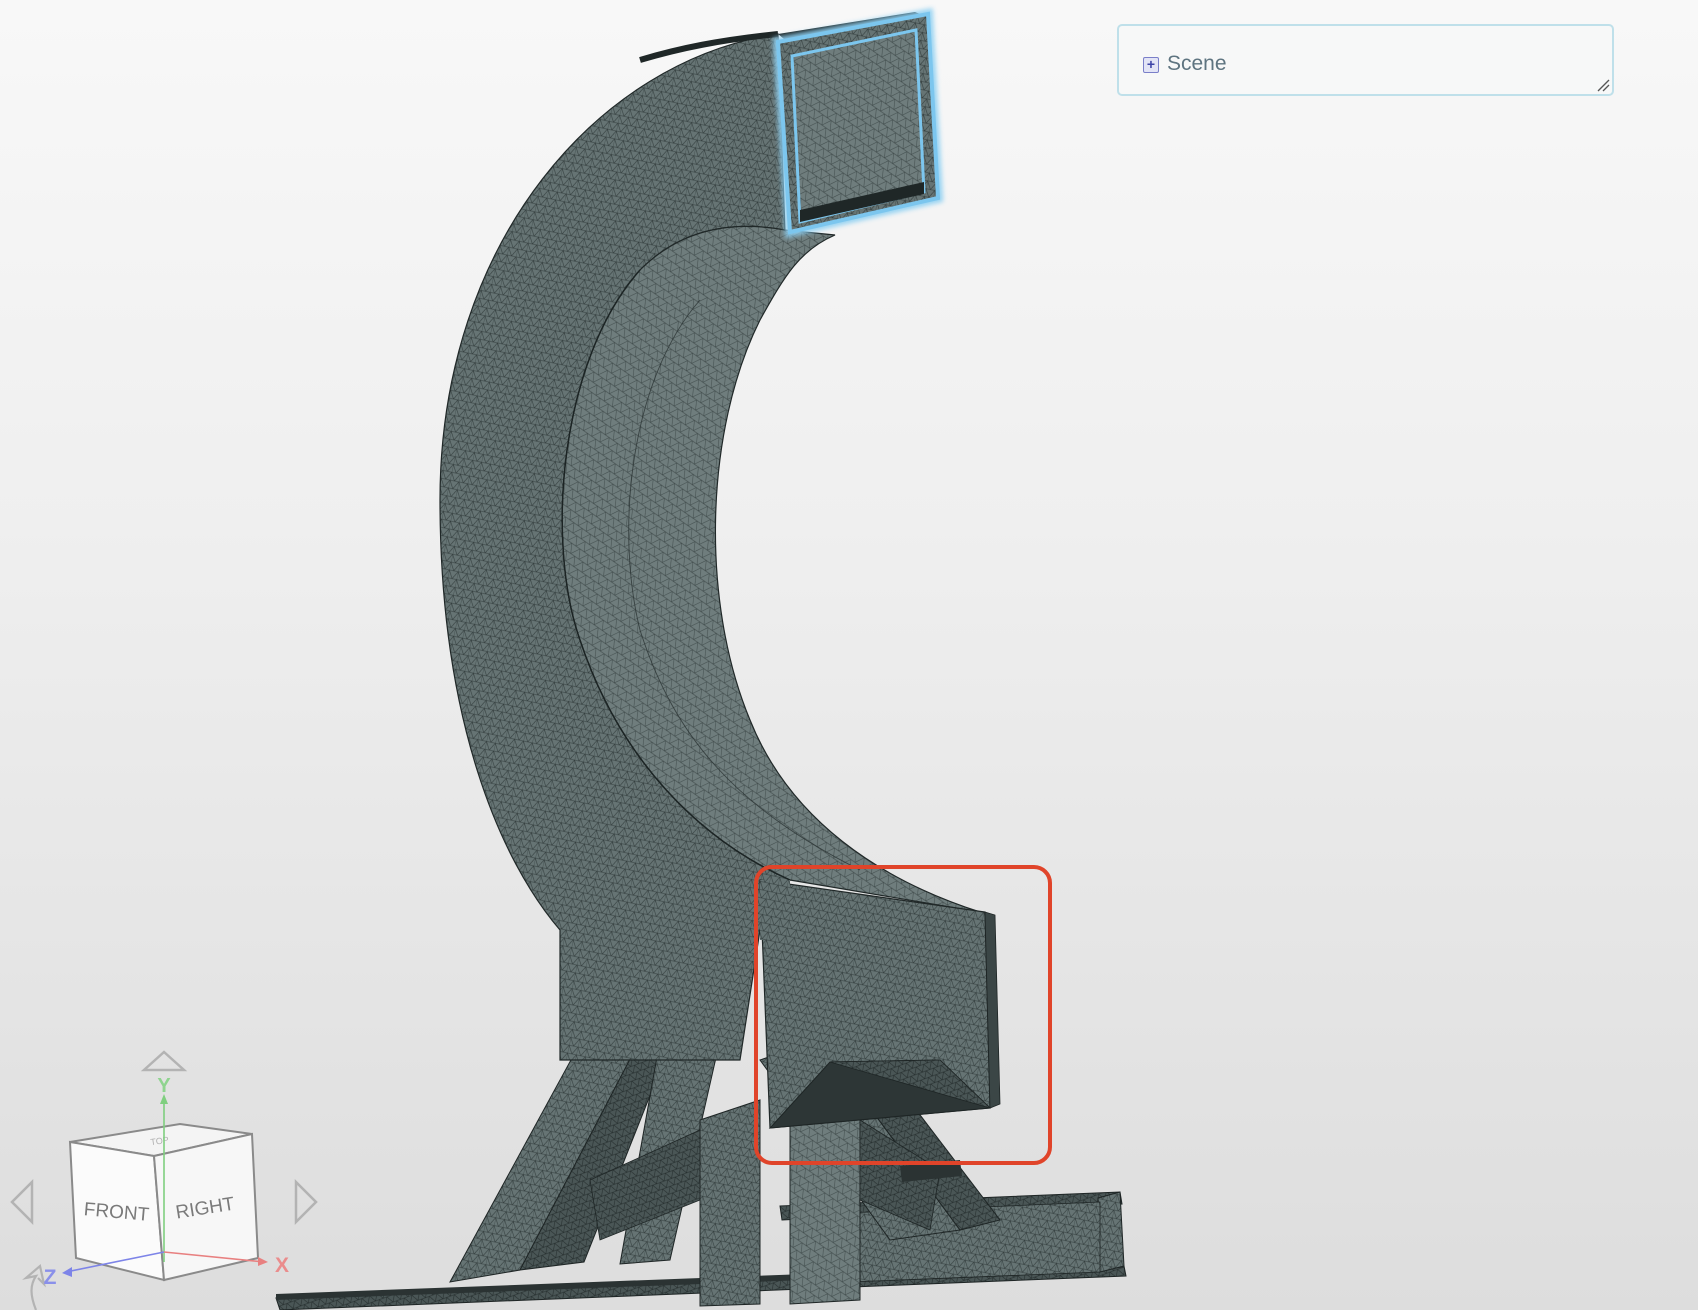  I want to click on scene-tree-panel: + Scene, so click(1365, 60).